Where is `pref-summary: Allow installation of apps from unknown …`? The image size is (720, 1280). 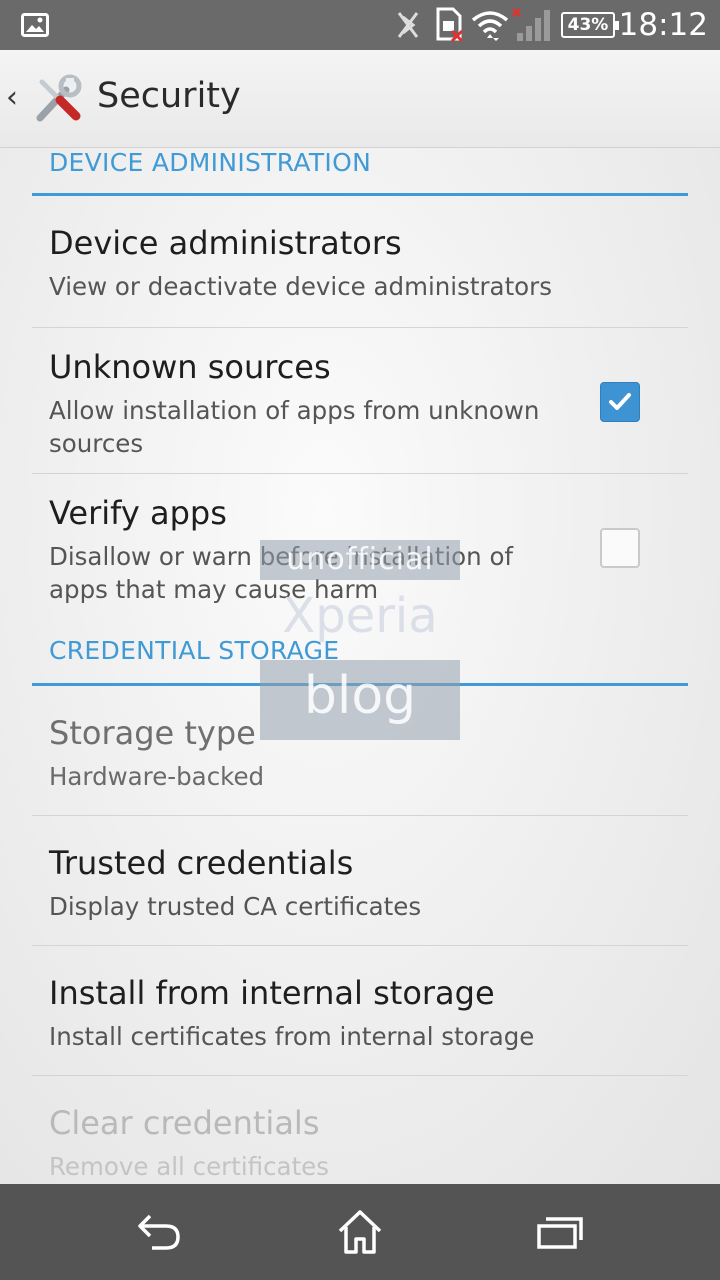 pref-summary: Allow installation of apps from unknown … is located at coordinates (294, 427).